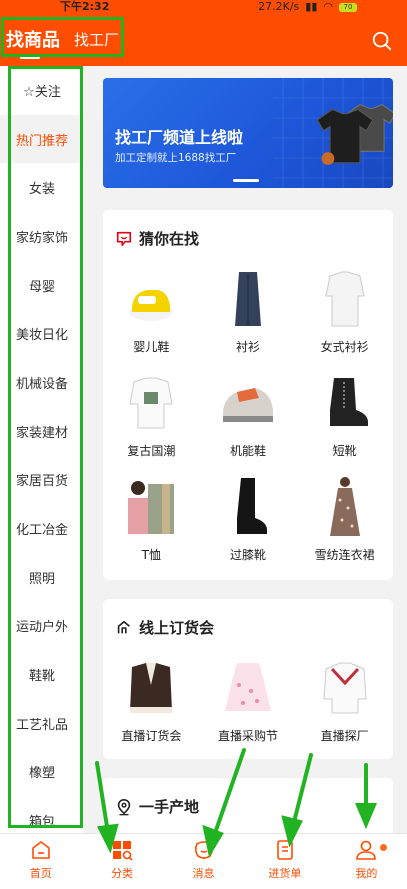  I want to click on product-label: 衬衫, so click(247, 347).